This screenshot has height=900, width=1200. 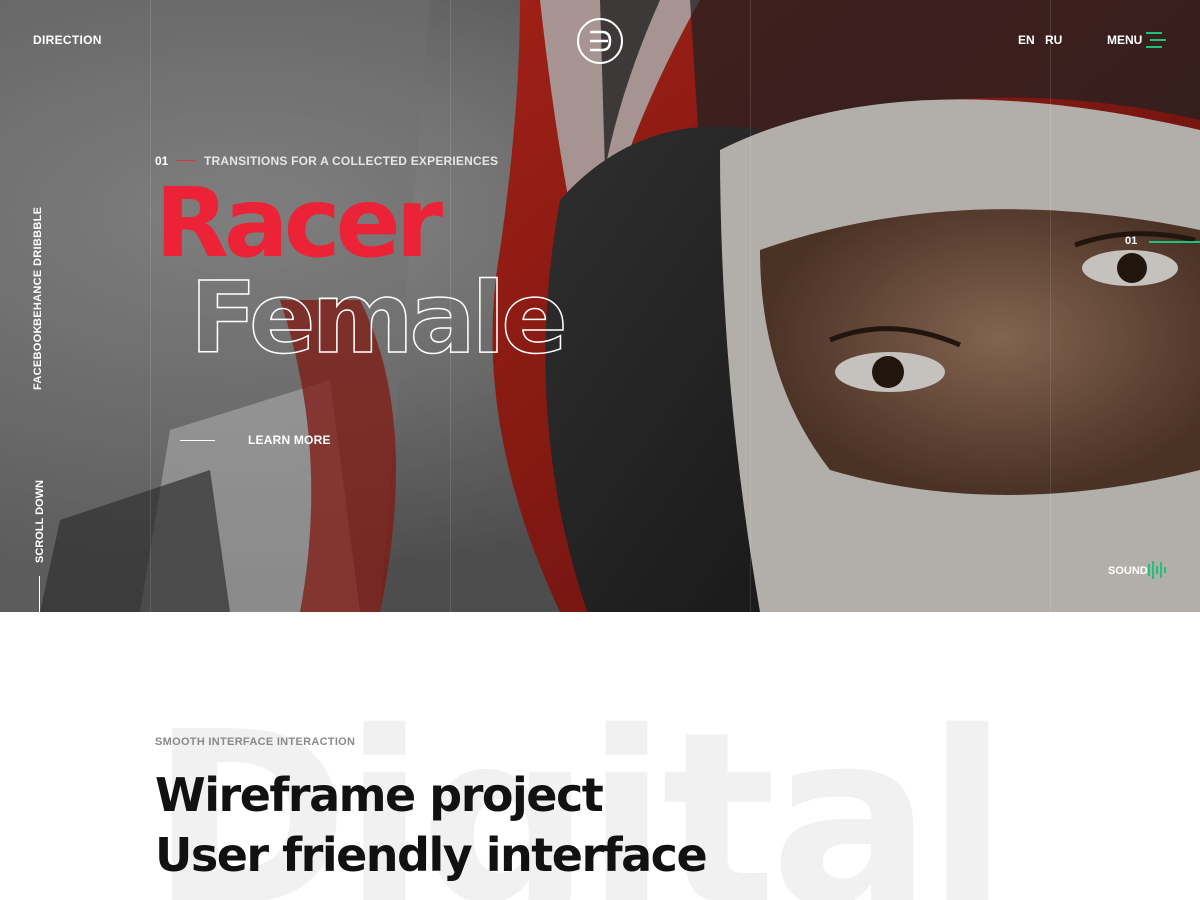 I want to click on slide-number: 01, so click(x=162, y=161).